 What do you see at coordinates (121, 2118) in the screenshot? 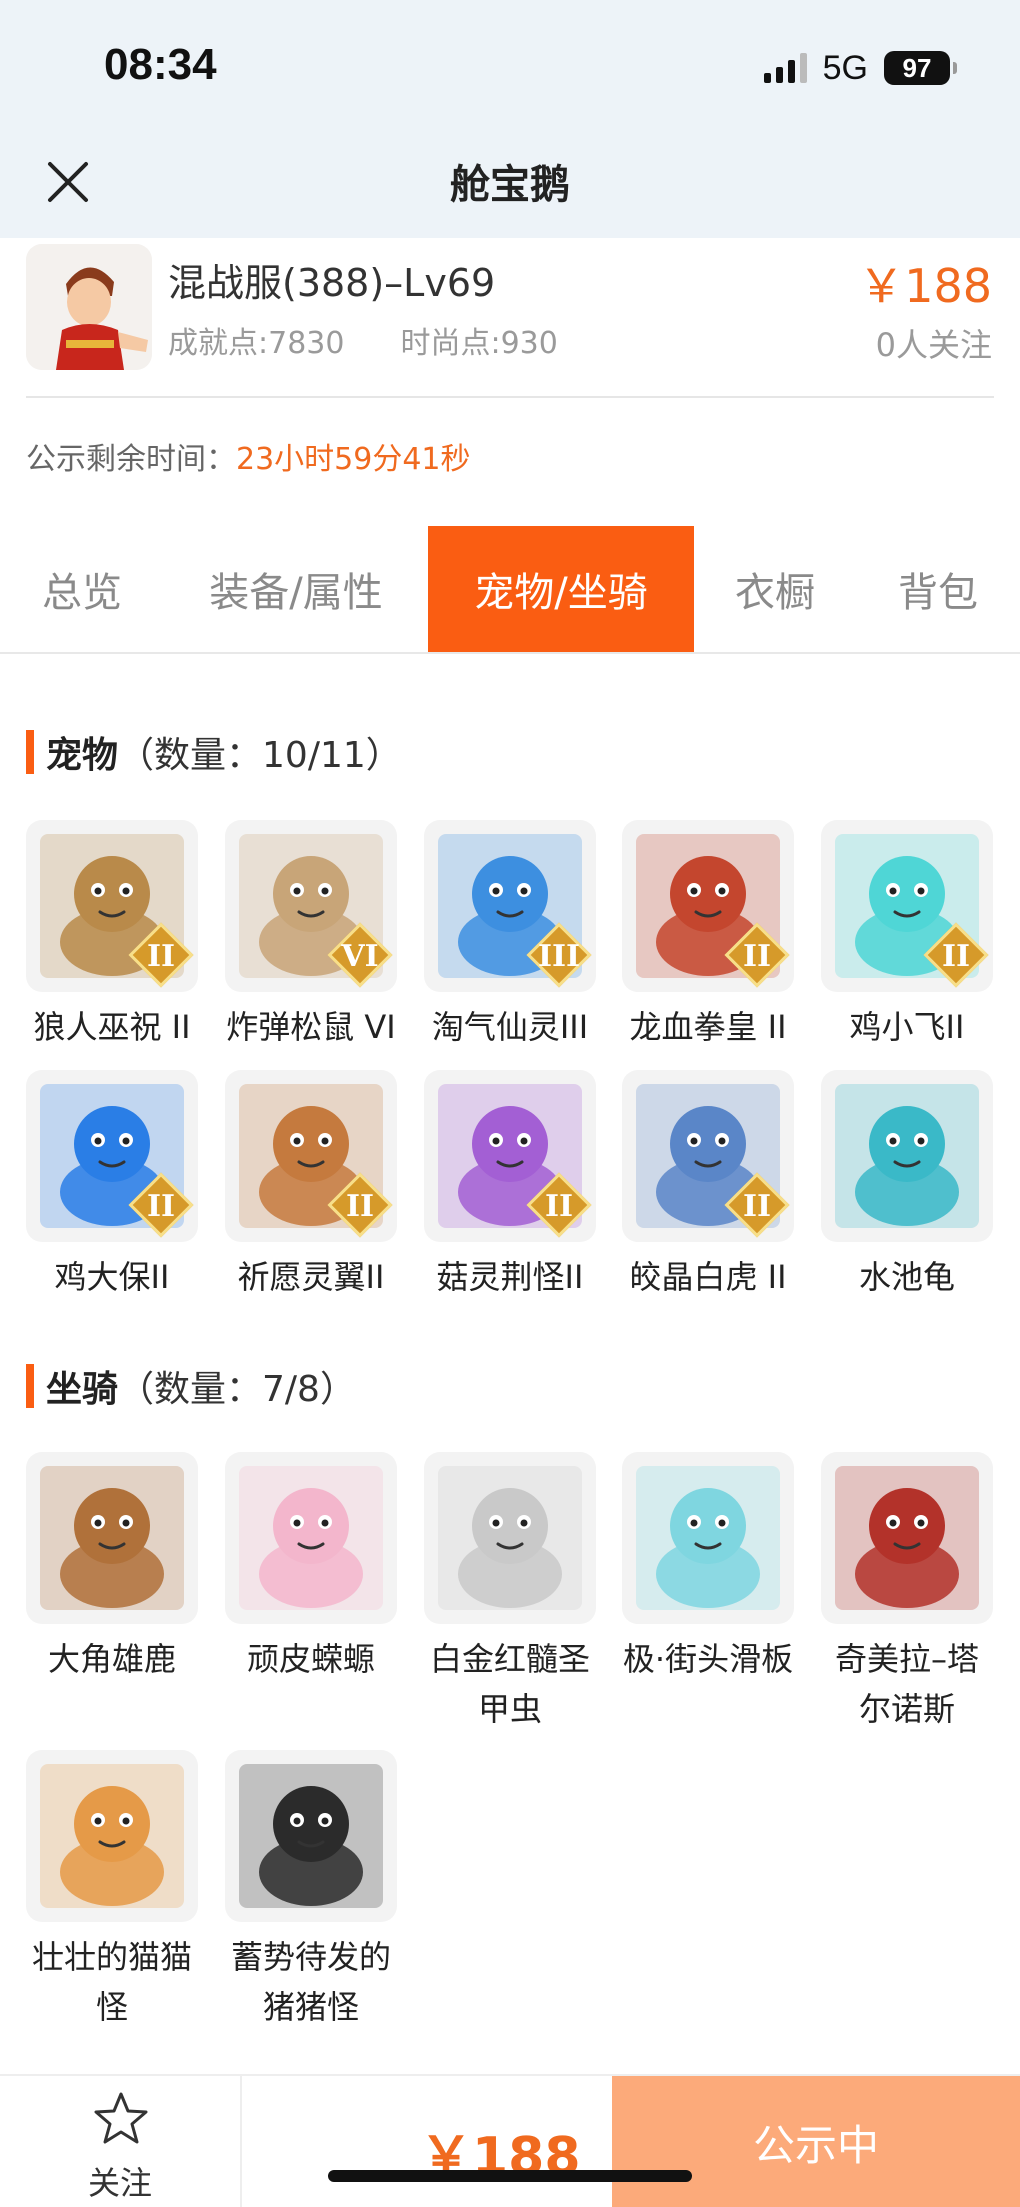
I see `star-icon` at bounding box center [121, 2118].